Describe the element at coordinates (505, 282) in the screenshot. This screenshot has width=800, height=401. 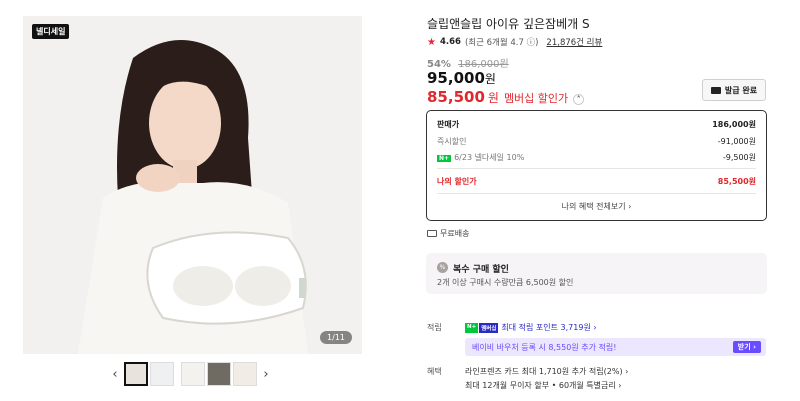
I see `multi-buy-desc: 2개 이상 구매시 수량만큼 6,500원 할인` at that location.